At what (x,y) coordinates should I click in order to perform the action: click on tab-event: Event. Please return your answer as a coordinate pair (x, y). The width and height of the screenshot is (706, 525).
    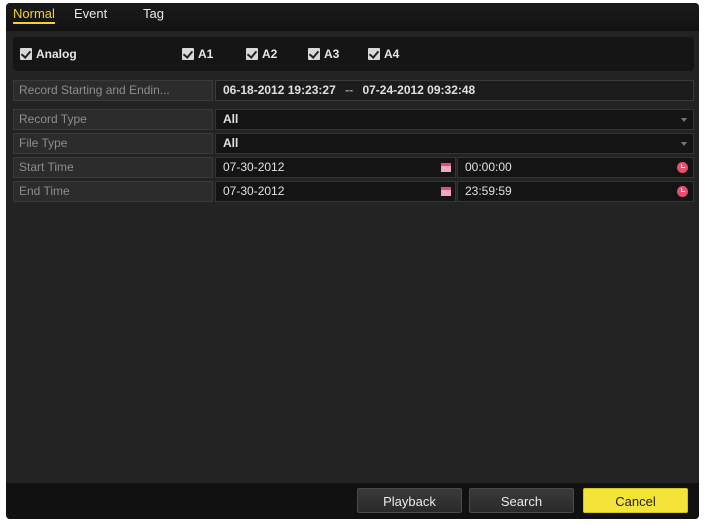
    Looking at the image, I should click on (90, 13).